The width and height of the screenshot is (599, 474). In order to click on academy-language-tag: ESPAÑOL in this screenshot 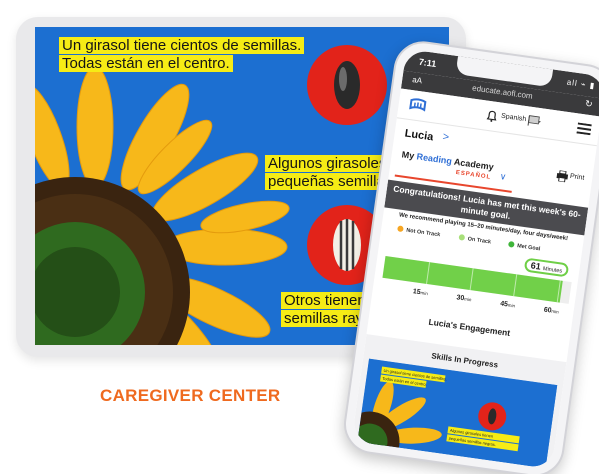, I will do `click(473, 175)`.